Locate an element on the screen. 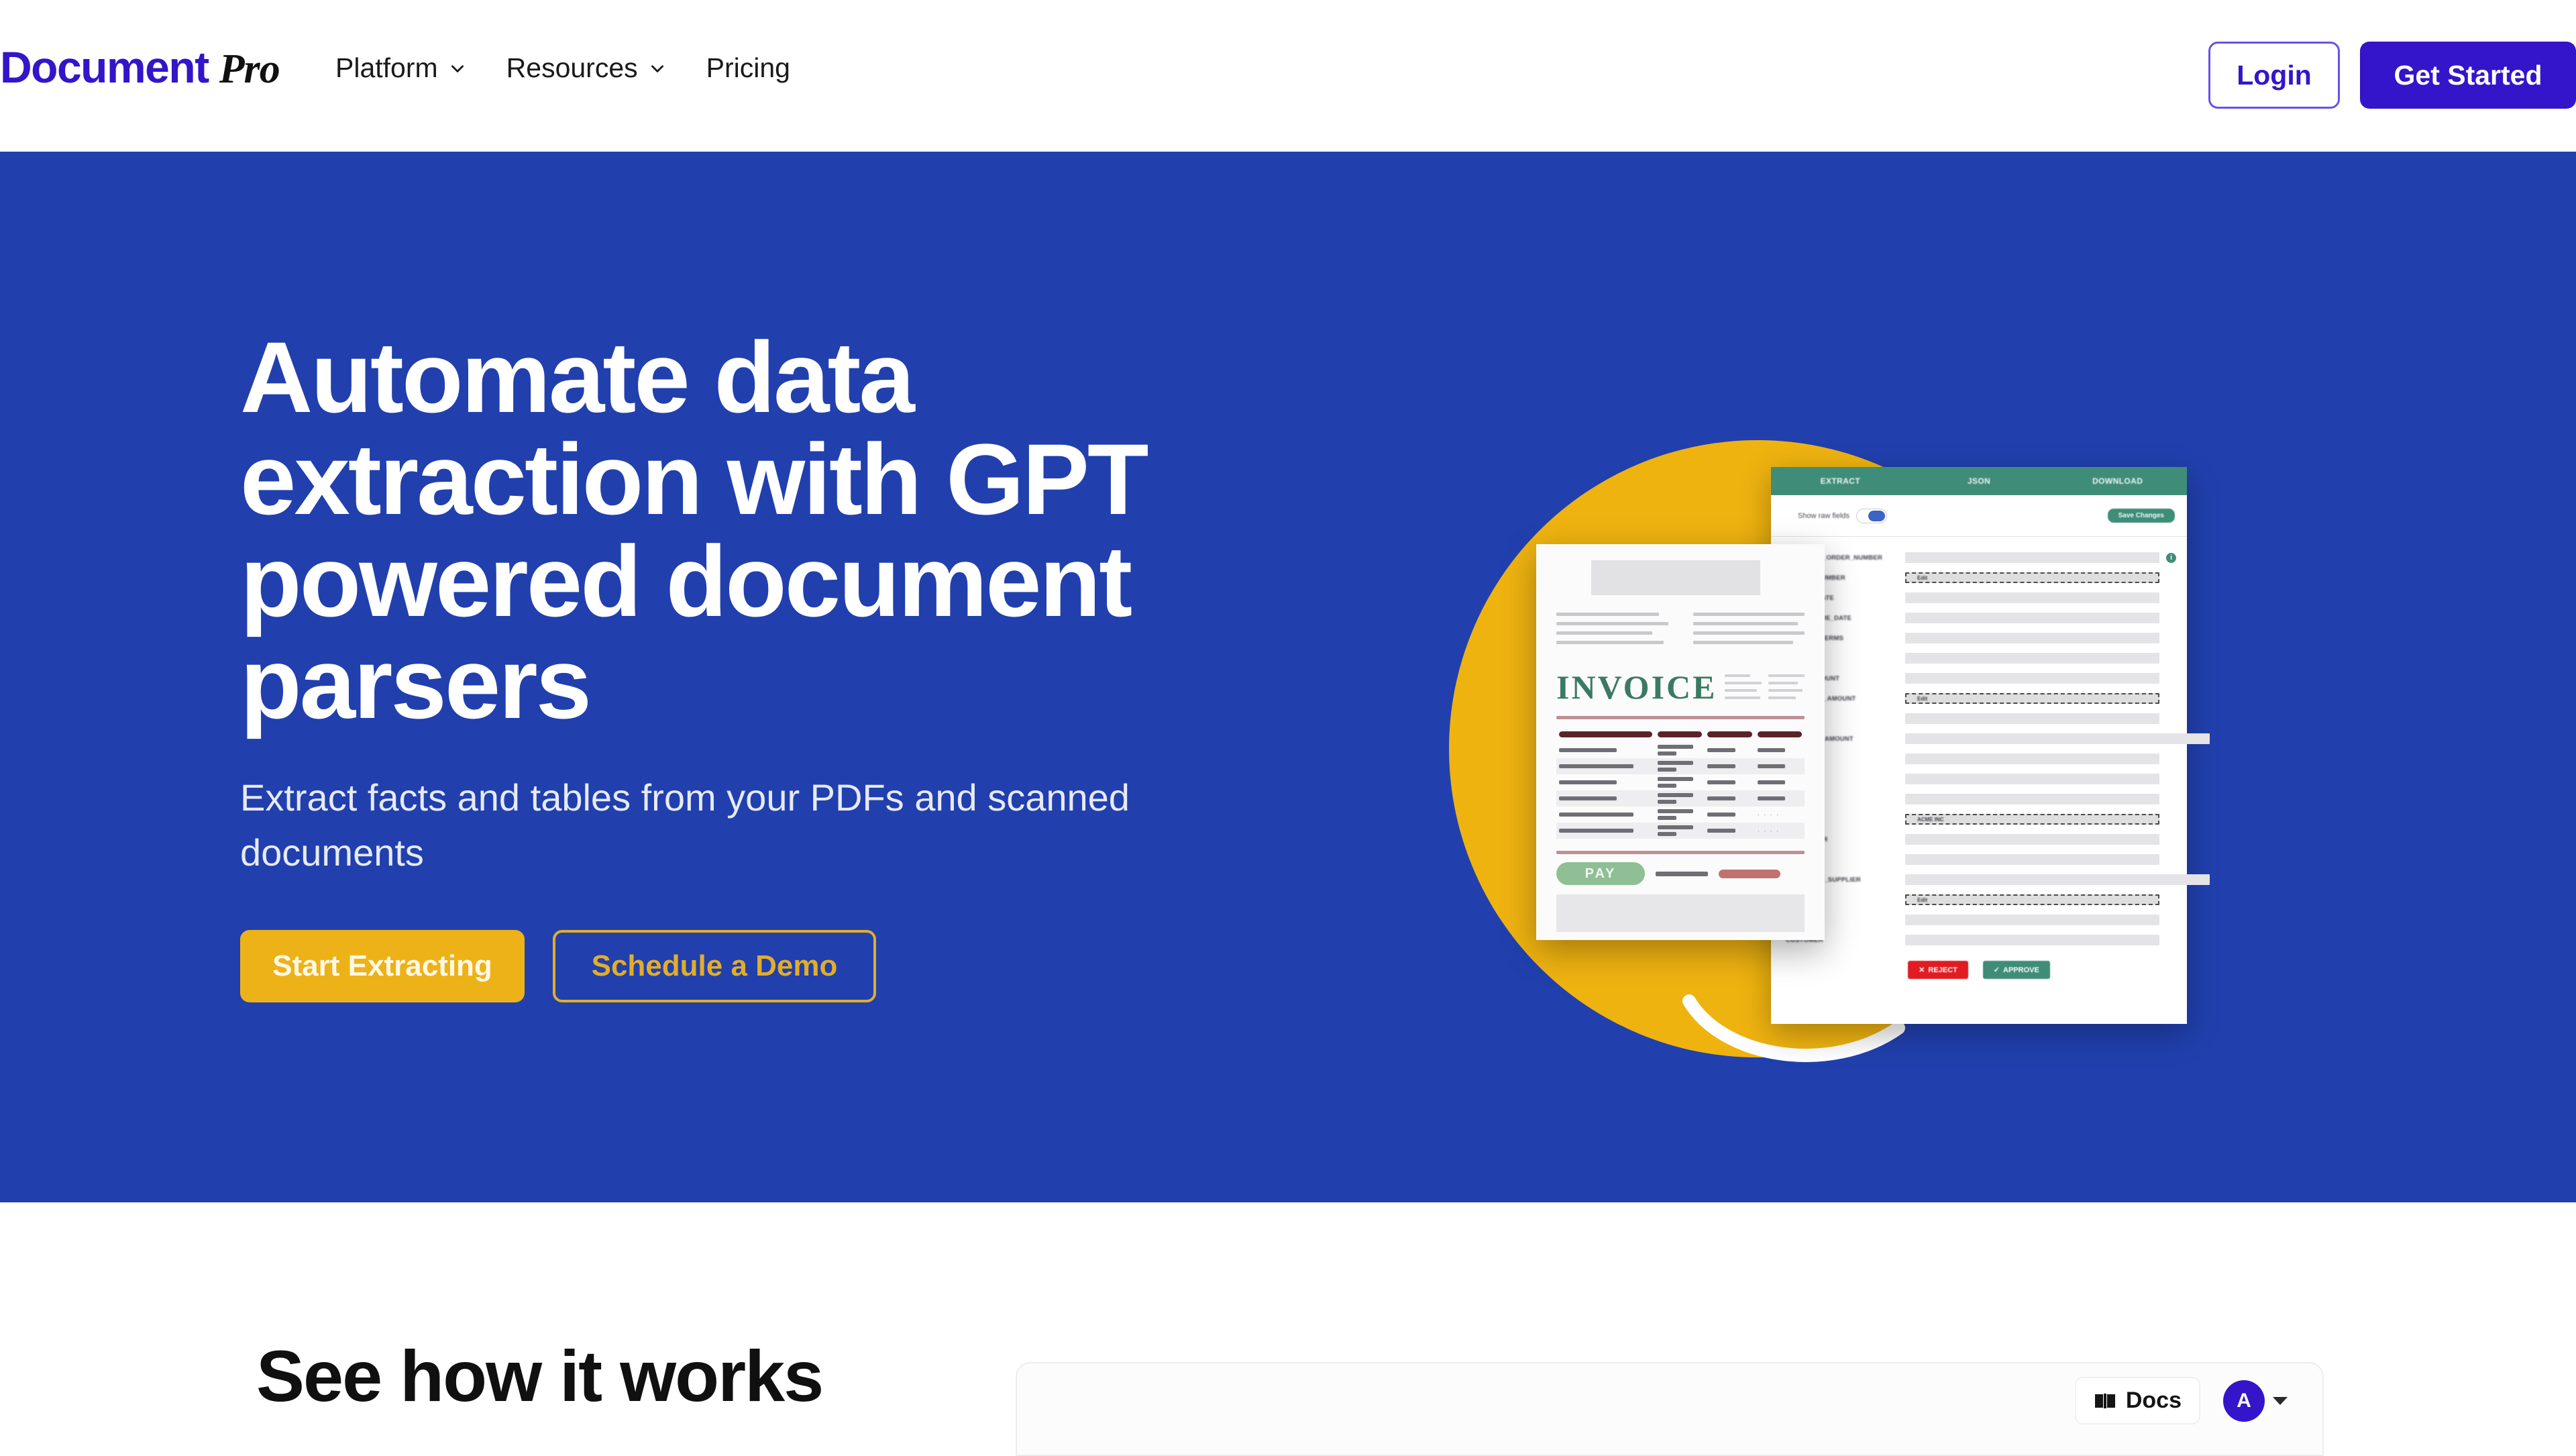 The width and height of the screenshot is (2576, 1456). parser-field-row: INVOICE_DATEi is located at coordinates (1981, 598).